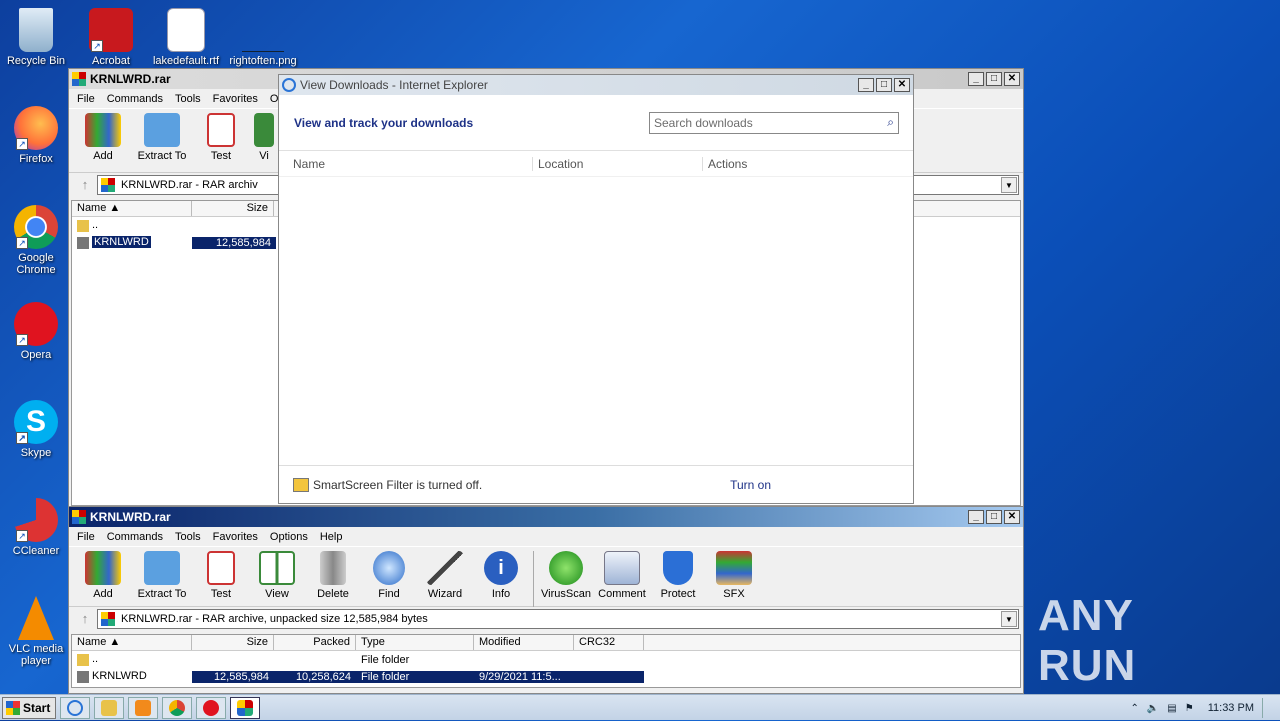  What do you see at coordinates (566, 575) in the screenshot?
I see `virusscan-button: VirusScan` at bounding box center [566, 575].